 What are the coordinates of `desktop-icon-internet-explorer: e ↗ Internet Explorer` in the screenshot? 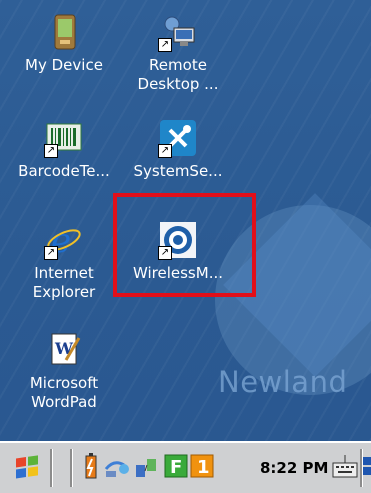 It's located at (64, 261).